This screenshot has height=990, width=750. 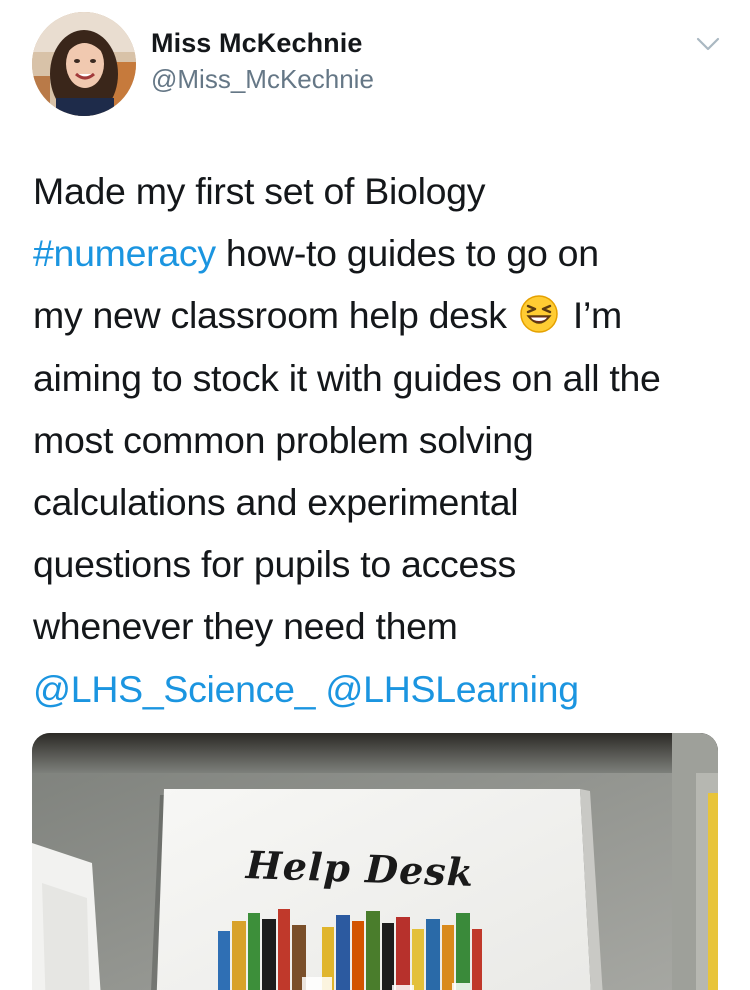 I want to click on tweet-text-line: whenever they need them, so click(x=383, y=626).